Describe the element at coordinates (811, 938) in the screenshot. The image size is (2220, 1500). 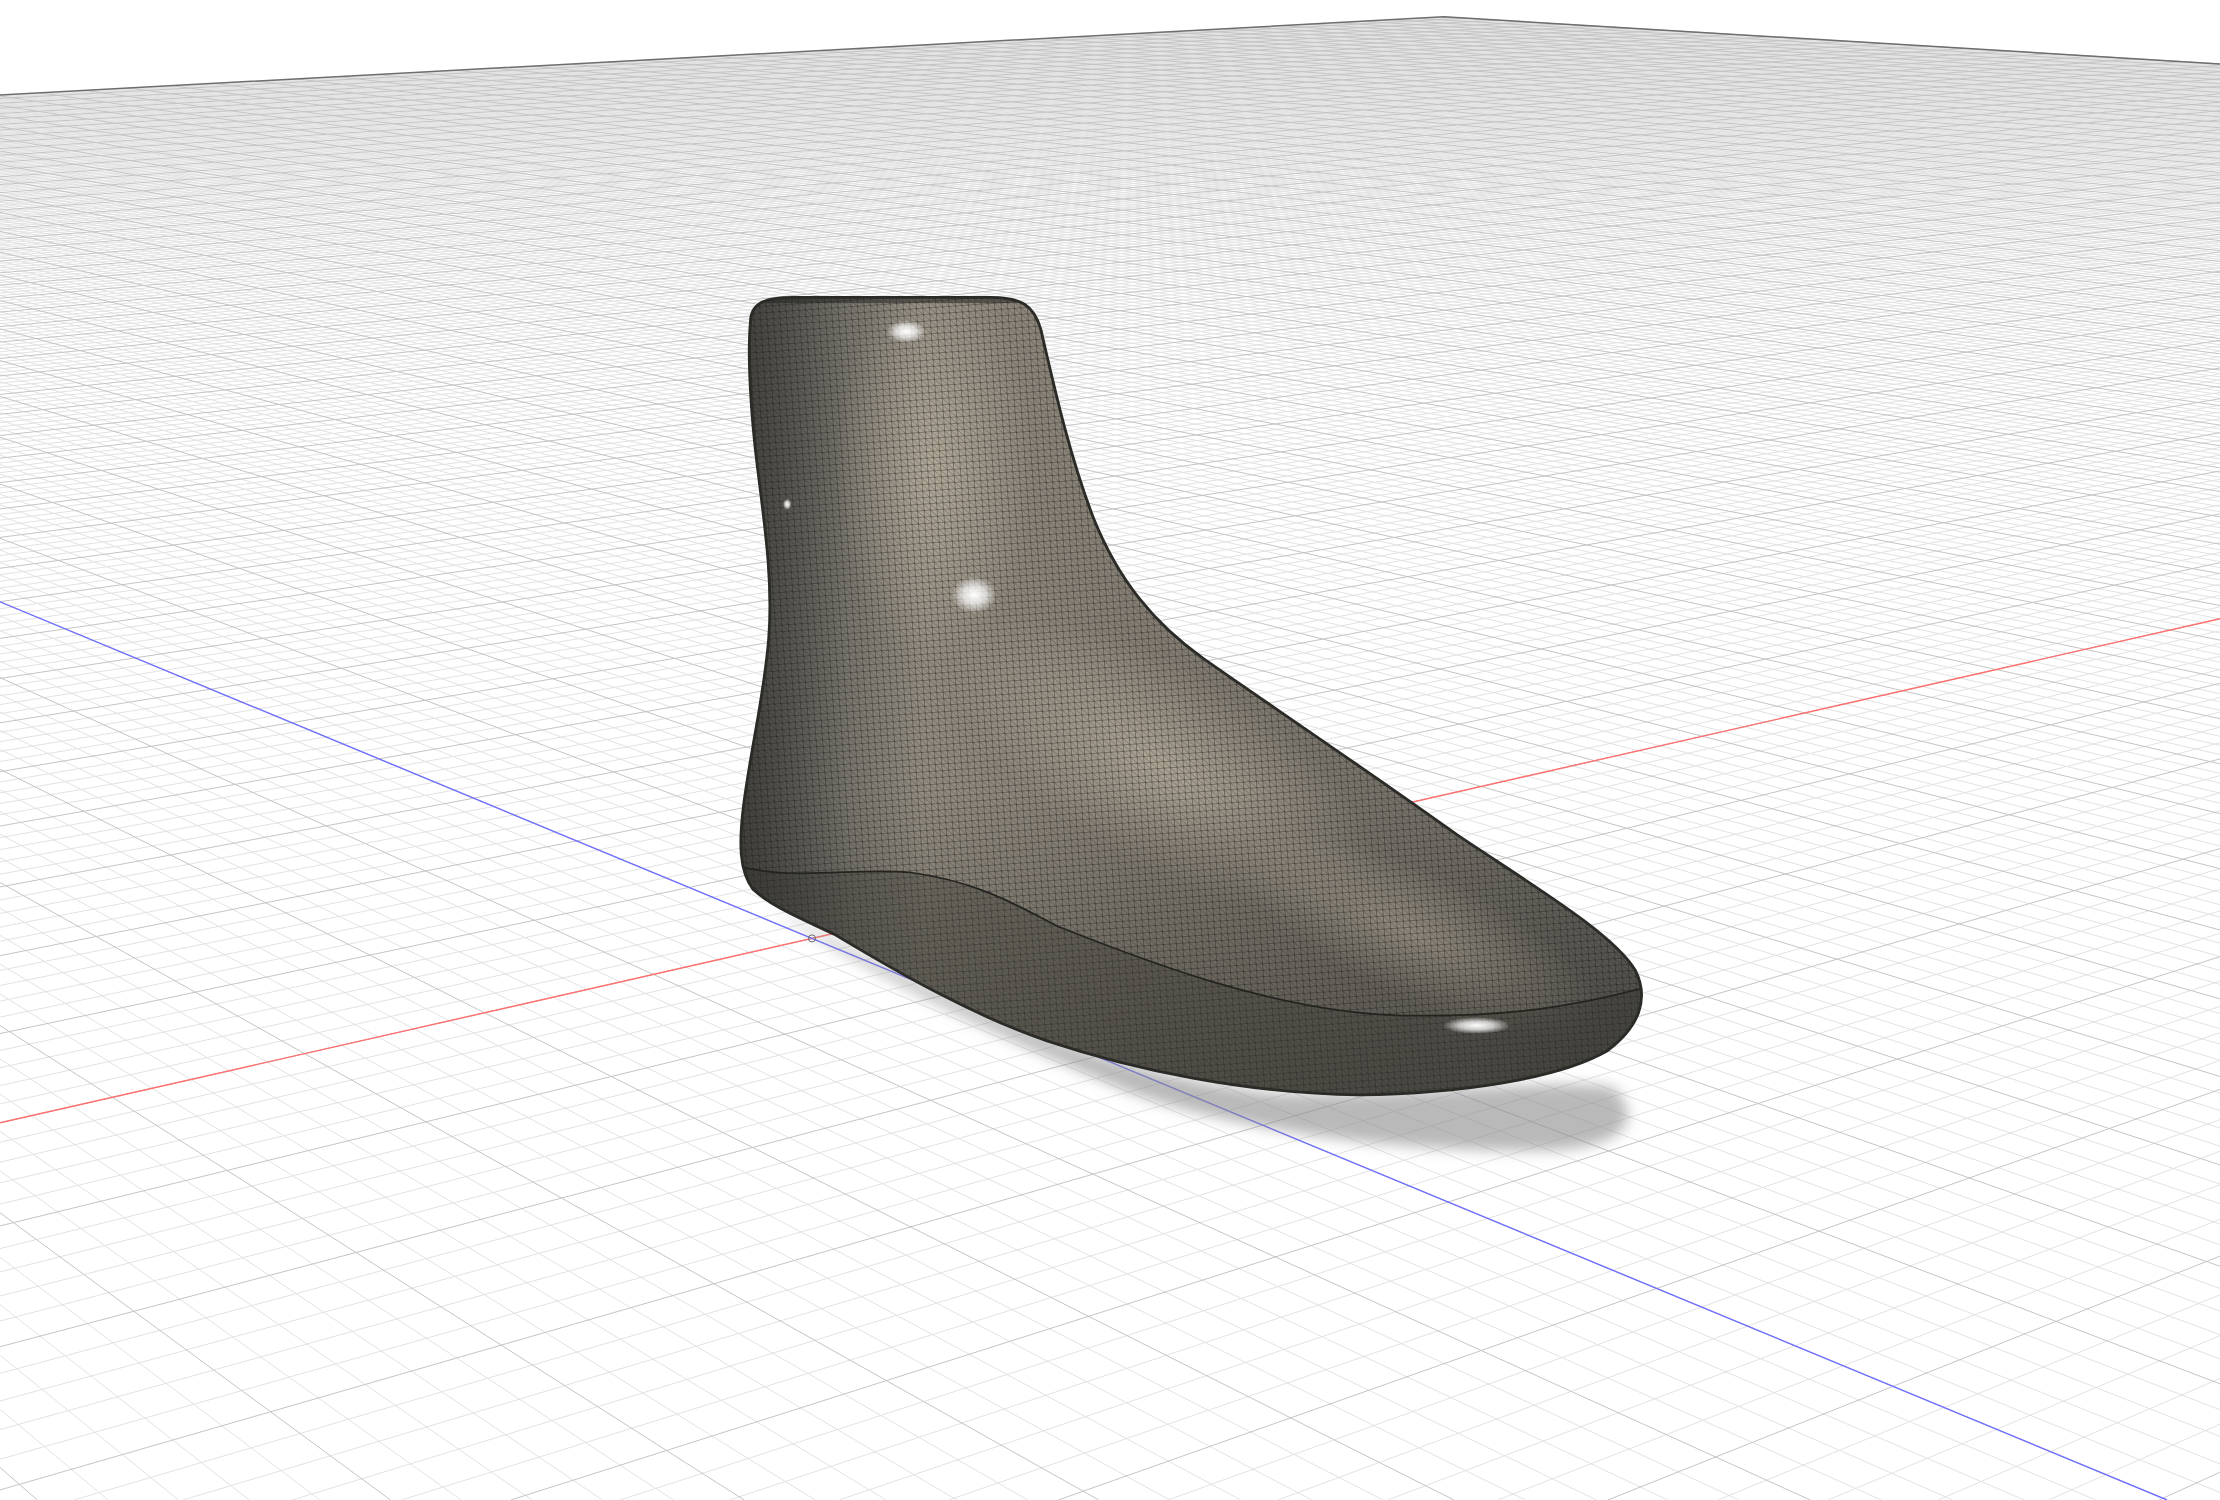
I see `origin-marker-icon` at that location.